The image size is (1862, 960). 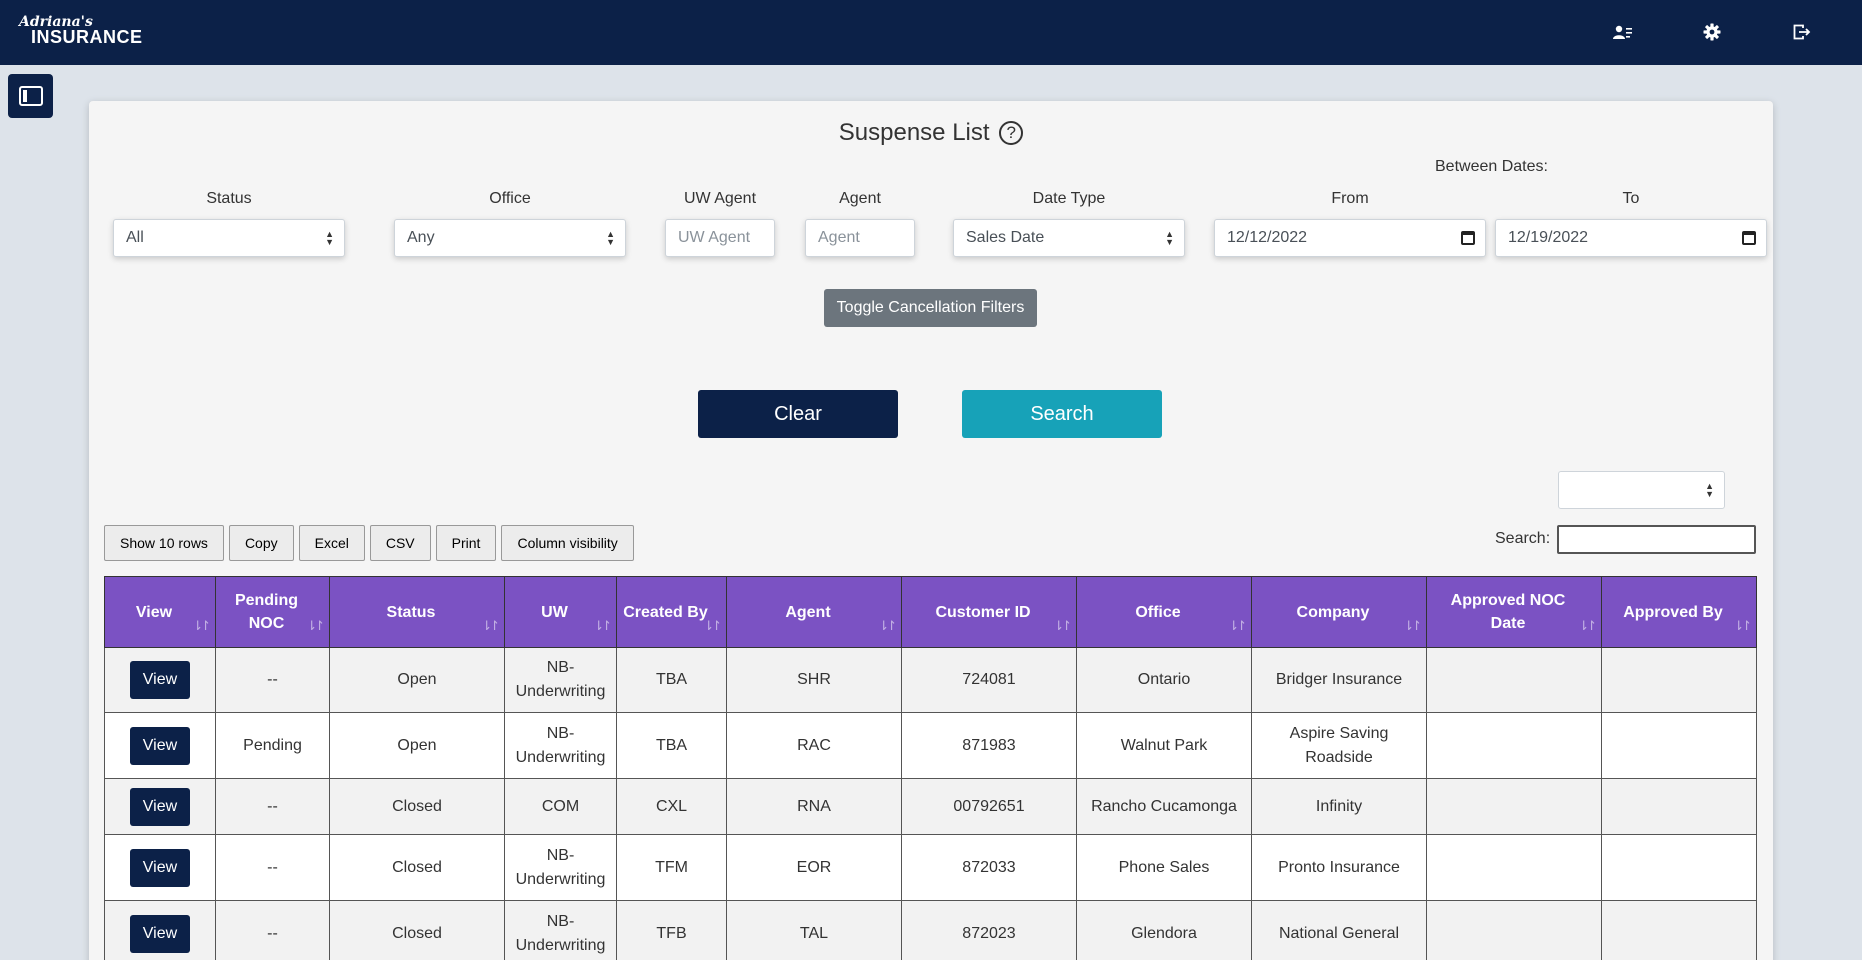 What do you see at coordinates (814, 867) in the screenshot?
I see `agent-cell: EOR` at bounding box center [814, 867].